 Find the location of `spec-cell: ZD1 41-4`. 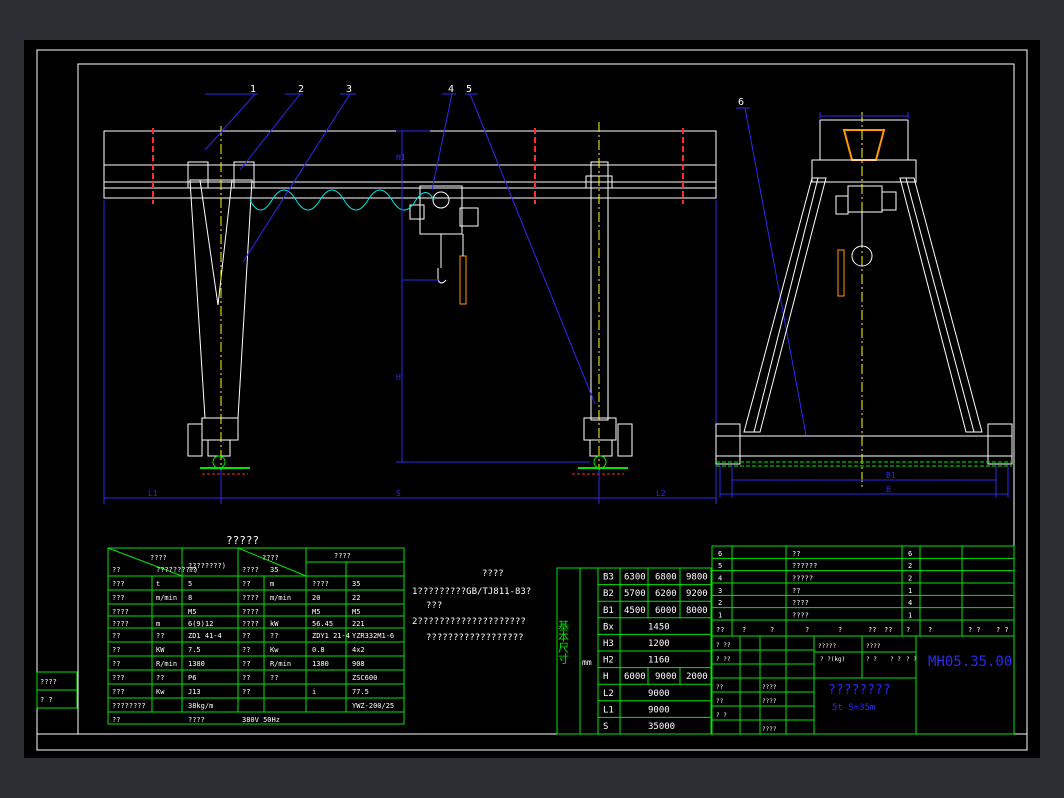

spec-cell: ZD1 41-4 is located at coordinates (205, 636).